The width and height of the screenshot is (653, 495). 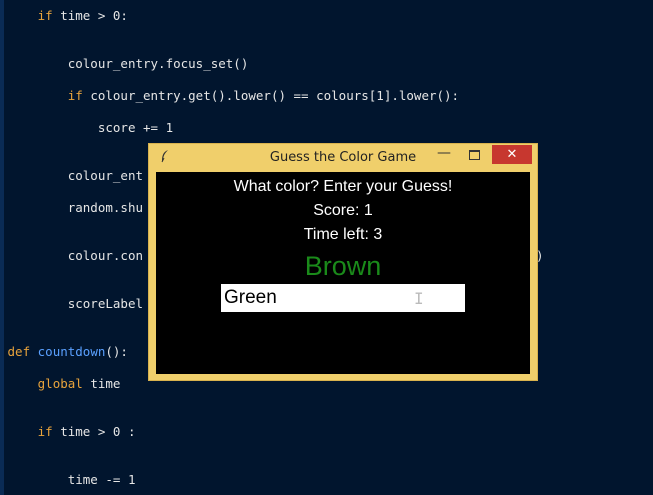 I want to click on code-line-9: def countdown():, so click(x=64, y=352).